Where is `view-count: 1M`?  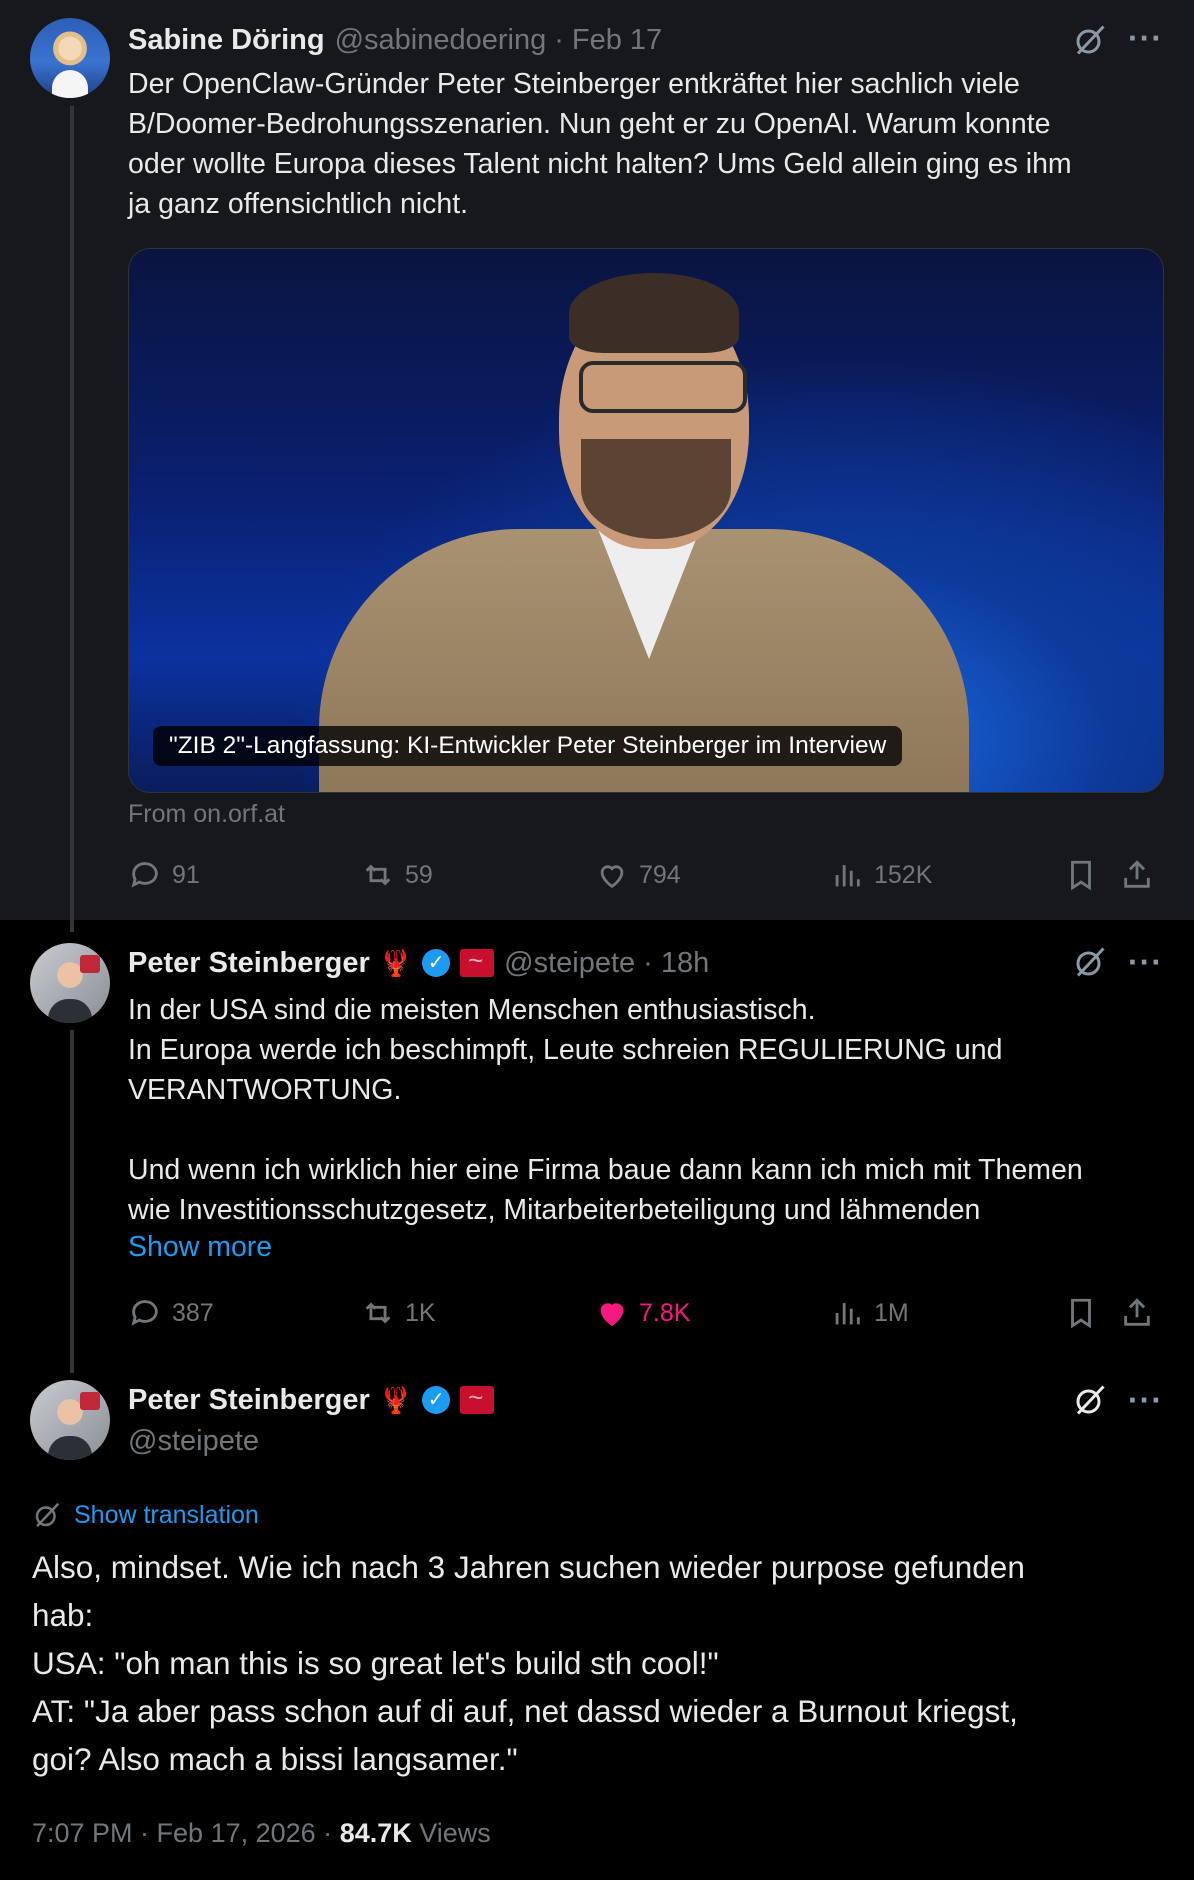
view-count: 1M is located at coordinates (891, 1312).